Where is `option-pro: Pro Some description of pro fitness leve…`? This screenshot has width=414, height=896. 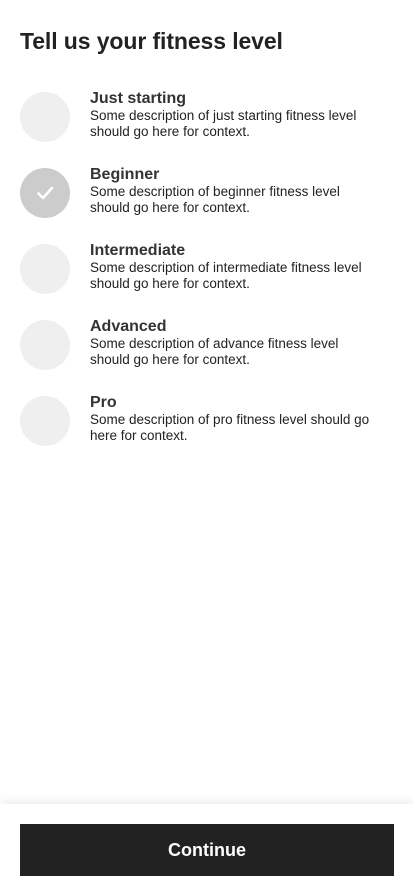
option-pro: Pro Some description of pro fitness leve… is located at coordinates (207, 430).